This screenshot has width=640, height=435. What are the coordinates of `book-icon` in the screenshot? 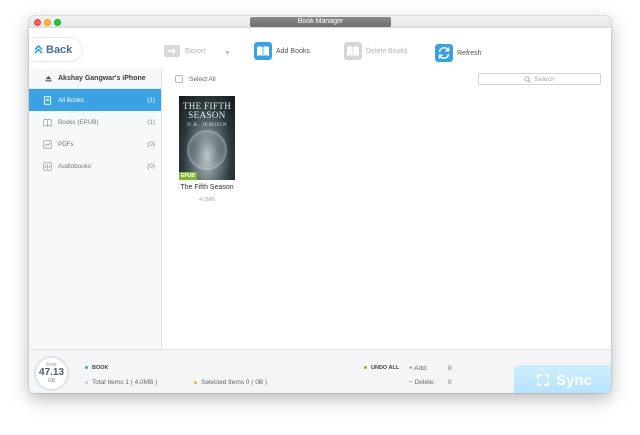 It's located at (47, 100).